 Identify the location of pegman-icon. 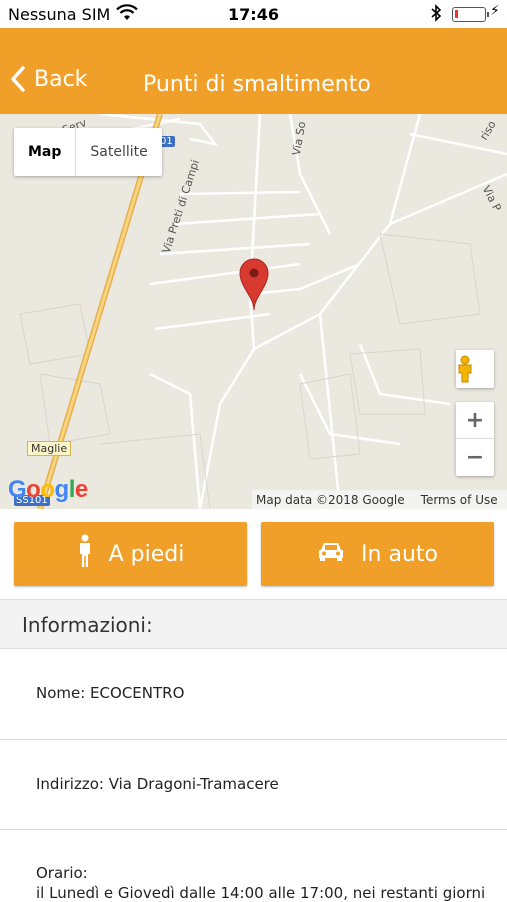
(465, 369).